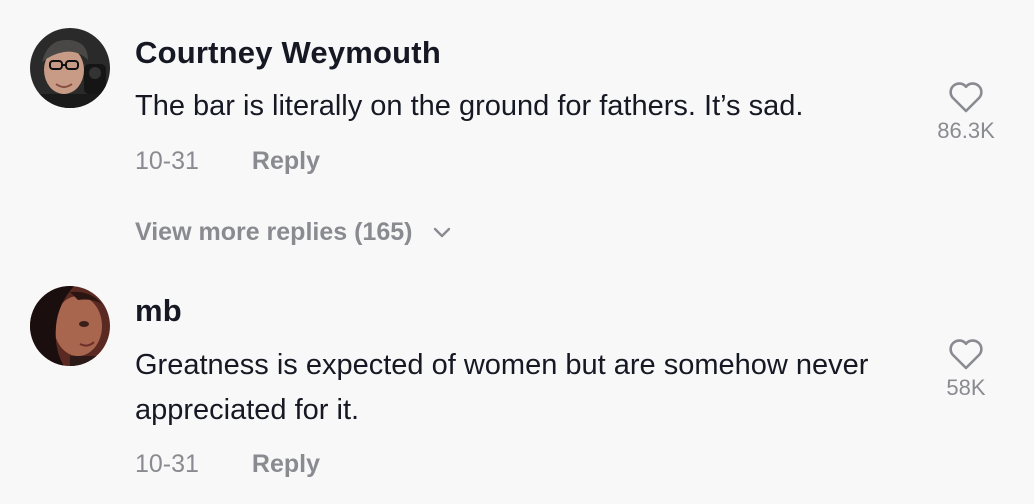  What do you see at coordinates (442, 233) in the screenshot?
I see `chevron-down-icon` at bounding box center [442, 233].